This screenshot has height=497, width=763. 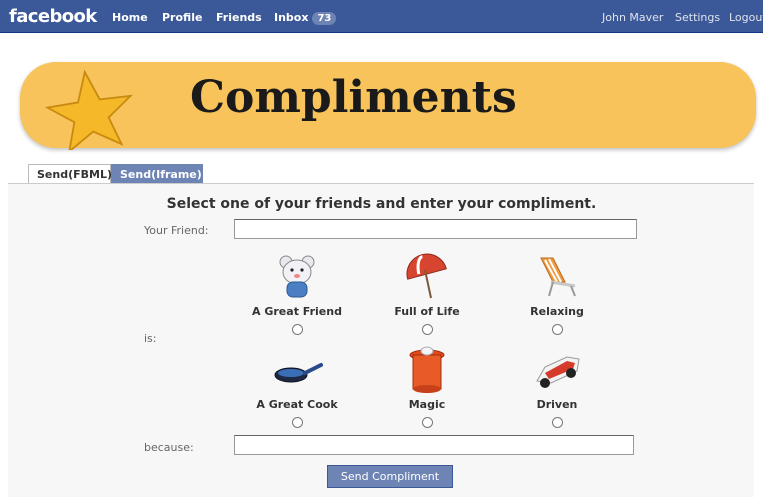 What do you see at coordinates (427, 329) in the screenshot?
I see `option-full-of-life-radio` at bounding box center [427, 329].